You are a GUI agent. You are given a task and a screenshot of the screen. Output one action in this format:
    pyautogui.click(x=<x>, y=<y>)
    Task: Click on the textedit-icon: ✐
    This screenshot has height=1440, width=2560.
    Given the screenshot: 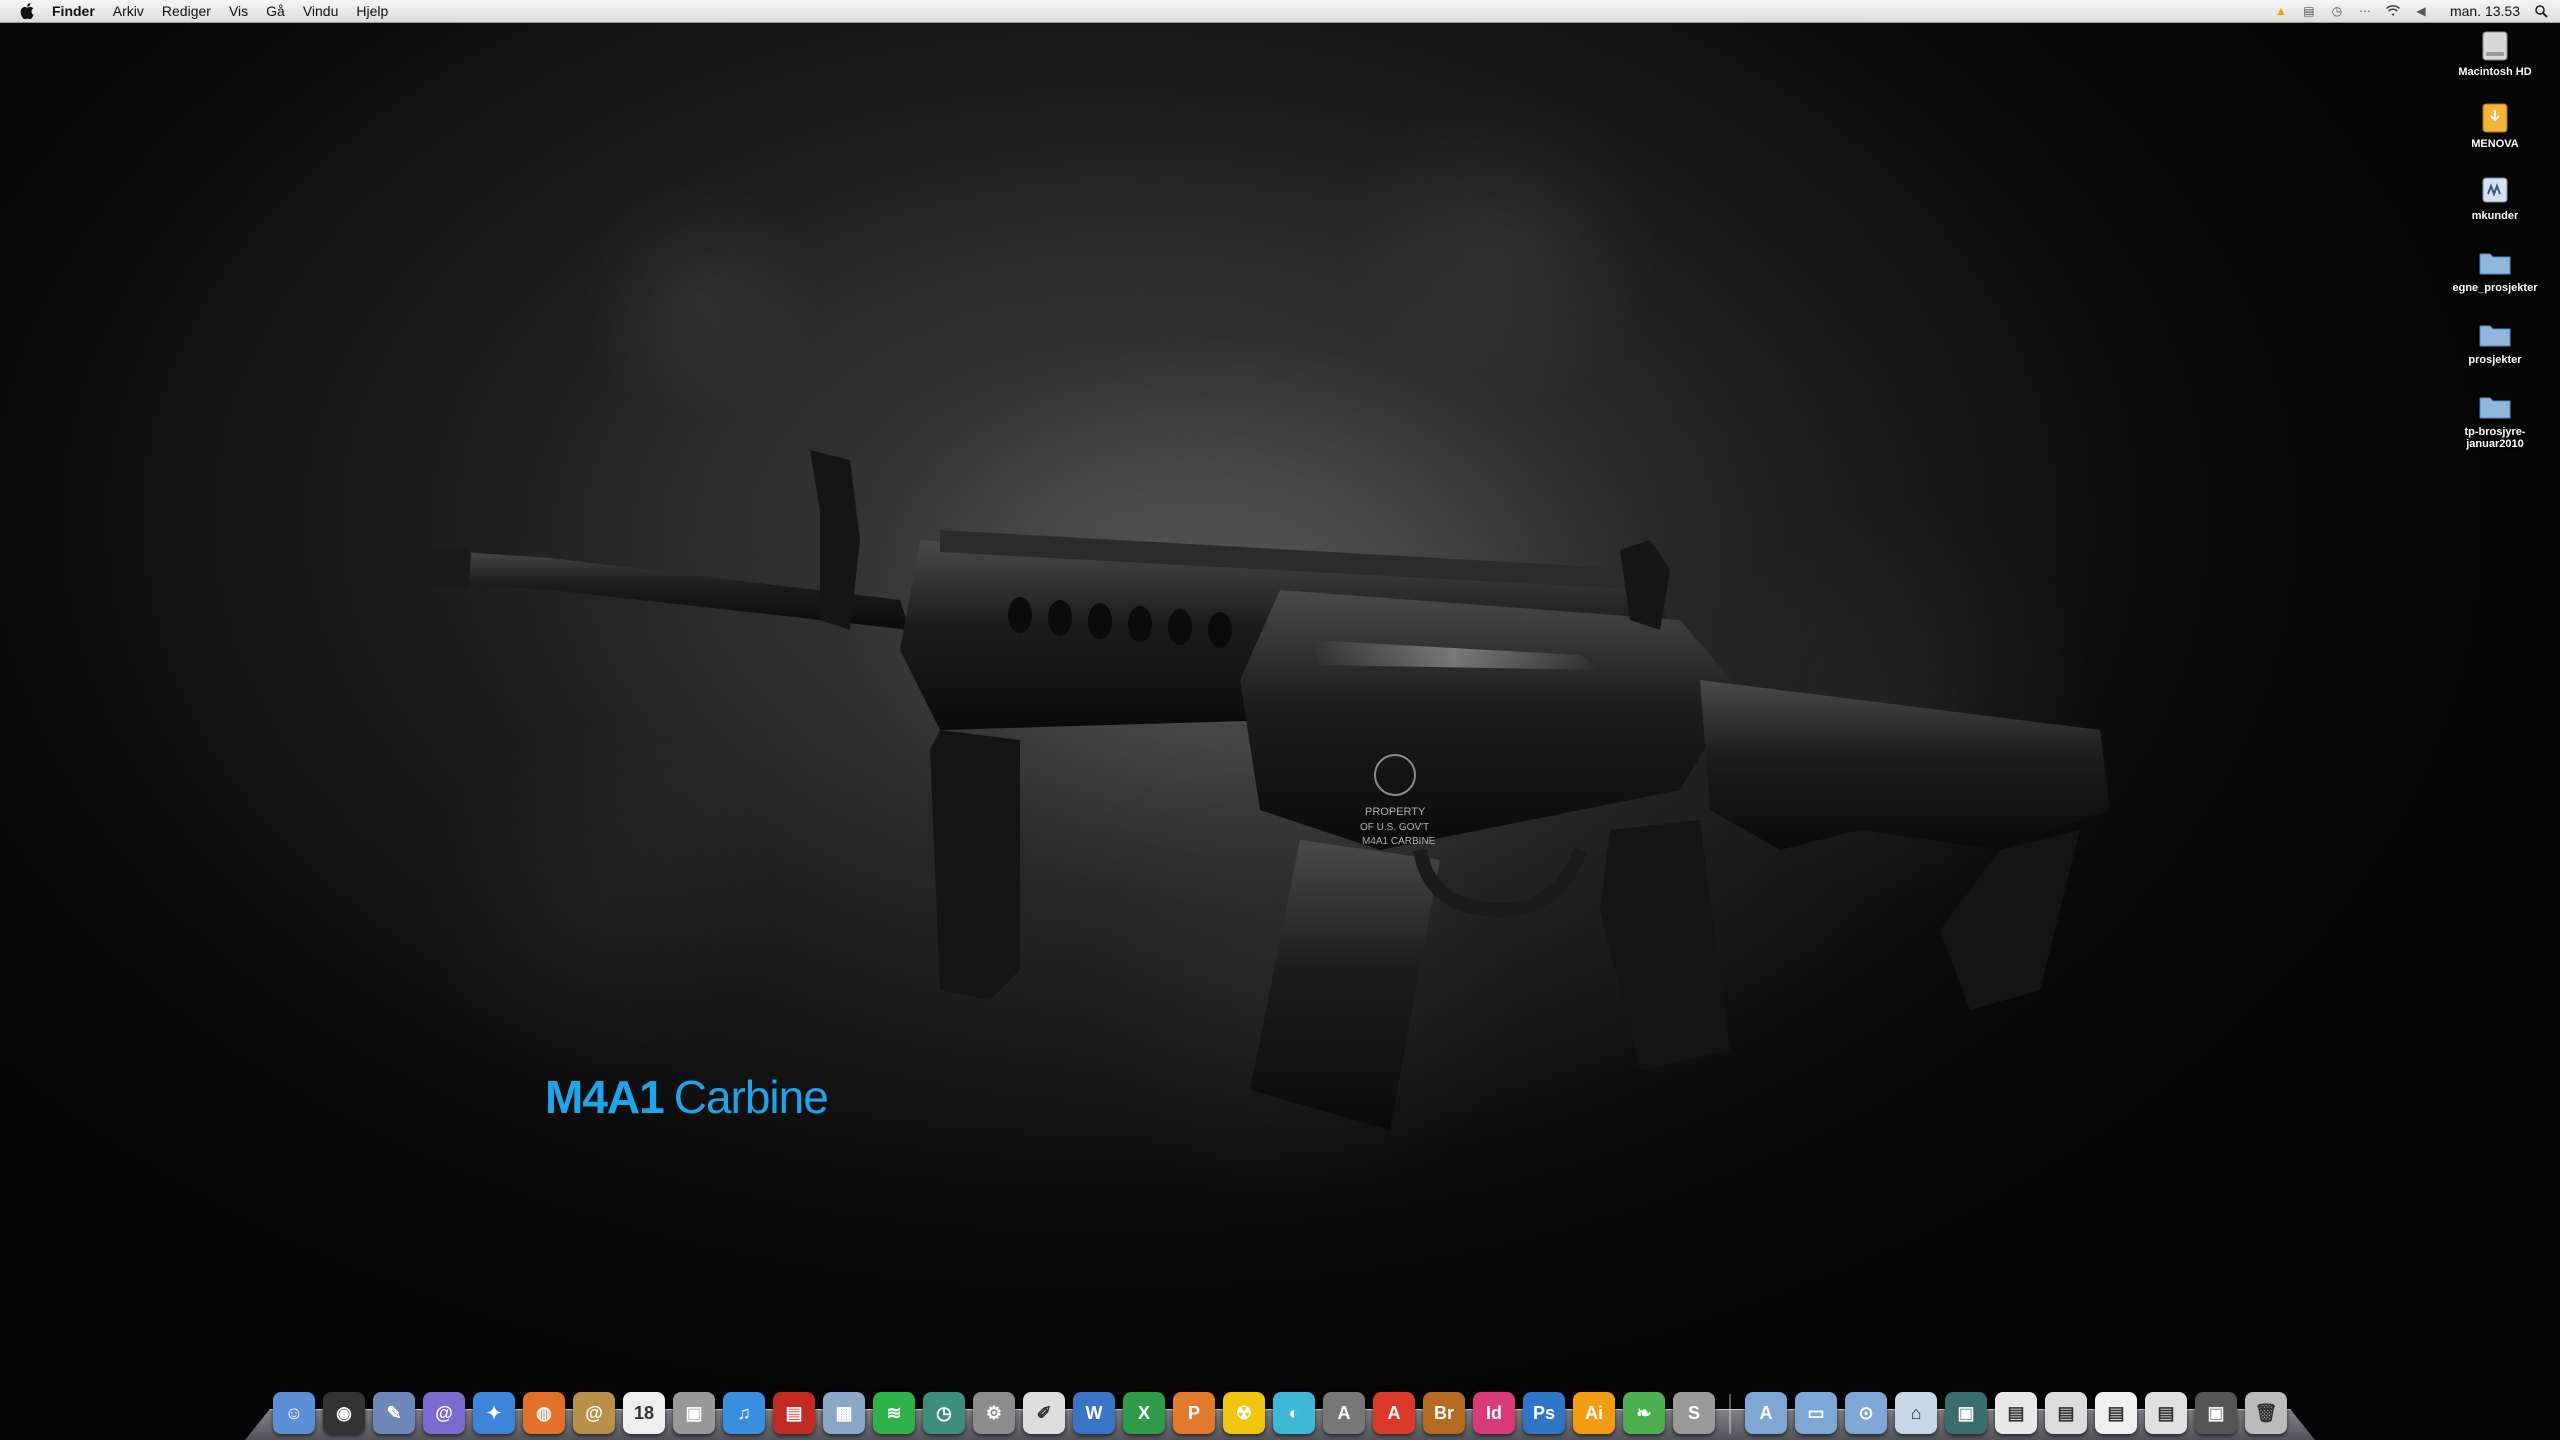 What is the action you would take?
    pyautogui.click(x=1044, y=1413)
    